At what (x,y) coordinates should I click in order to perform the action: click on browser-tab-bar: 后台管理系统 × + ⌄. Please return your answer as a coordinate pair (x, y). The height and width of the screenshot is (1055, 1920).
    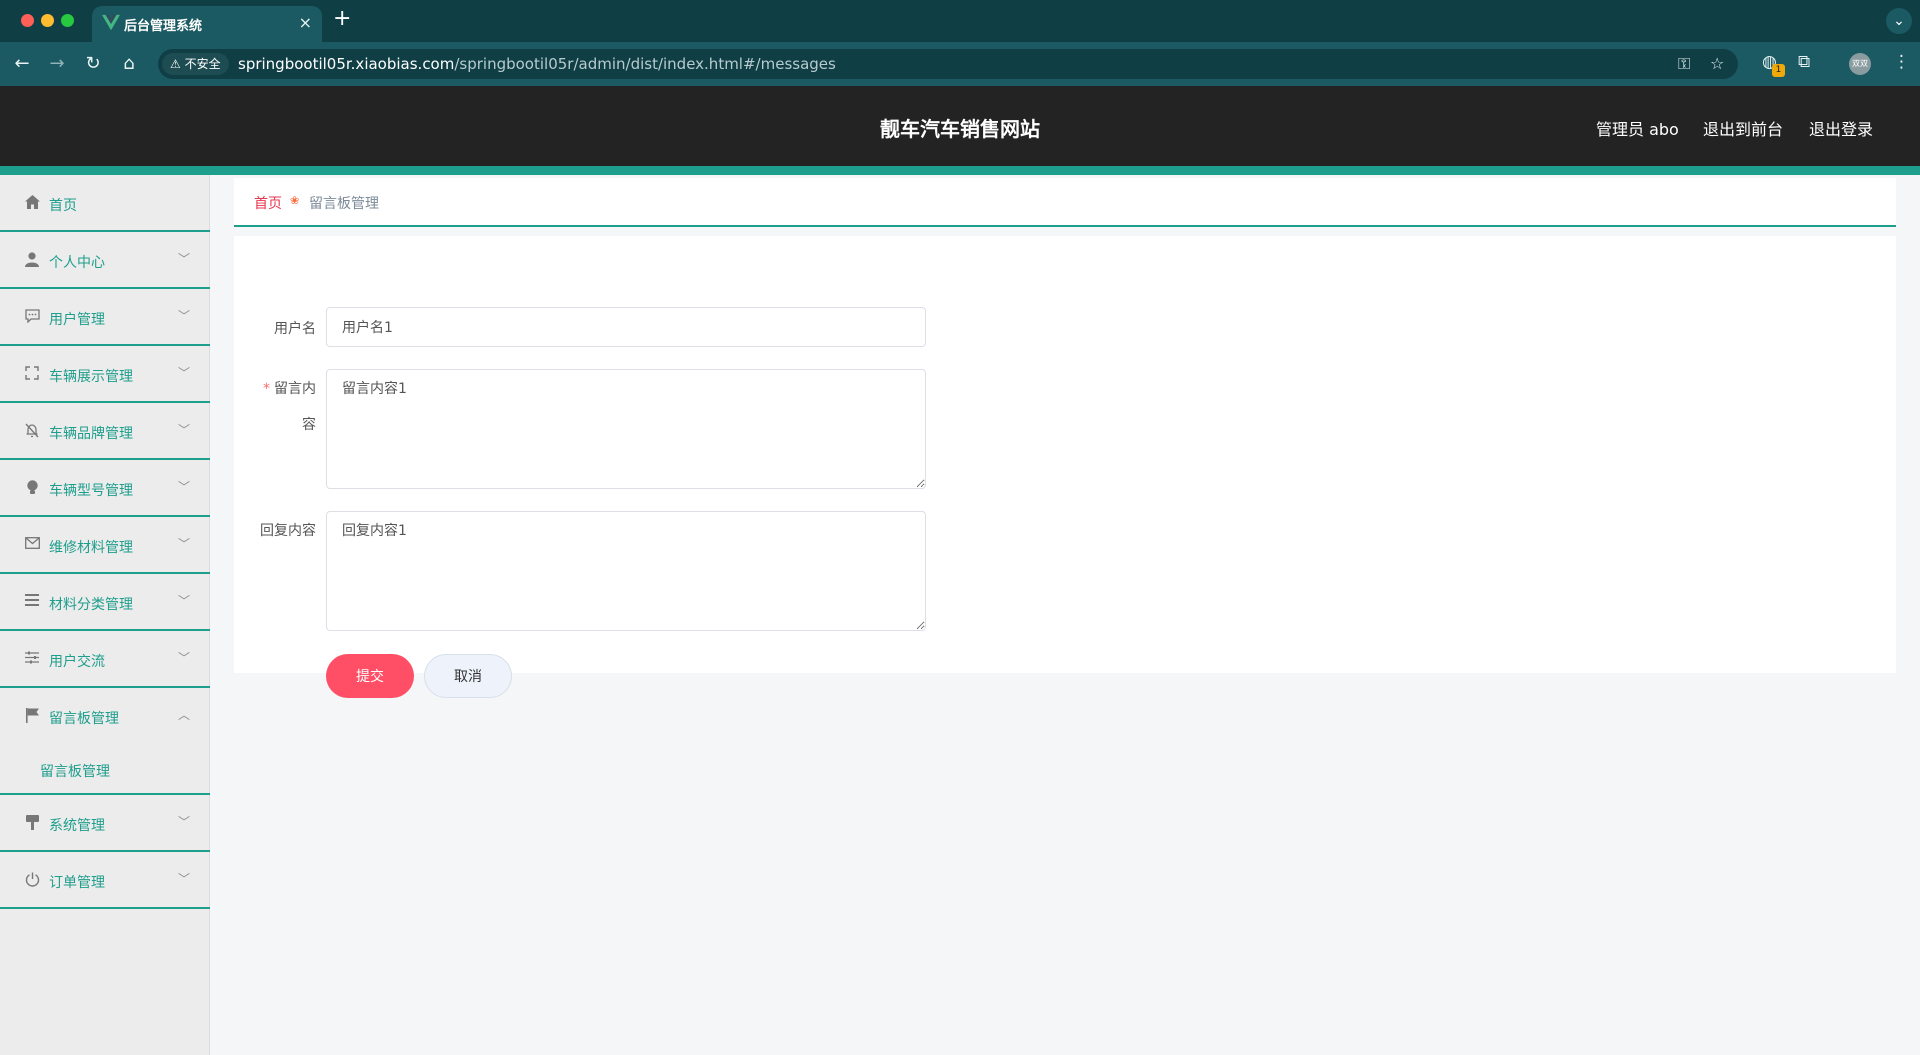
    Looking at the image, I should click on (960, 21).